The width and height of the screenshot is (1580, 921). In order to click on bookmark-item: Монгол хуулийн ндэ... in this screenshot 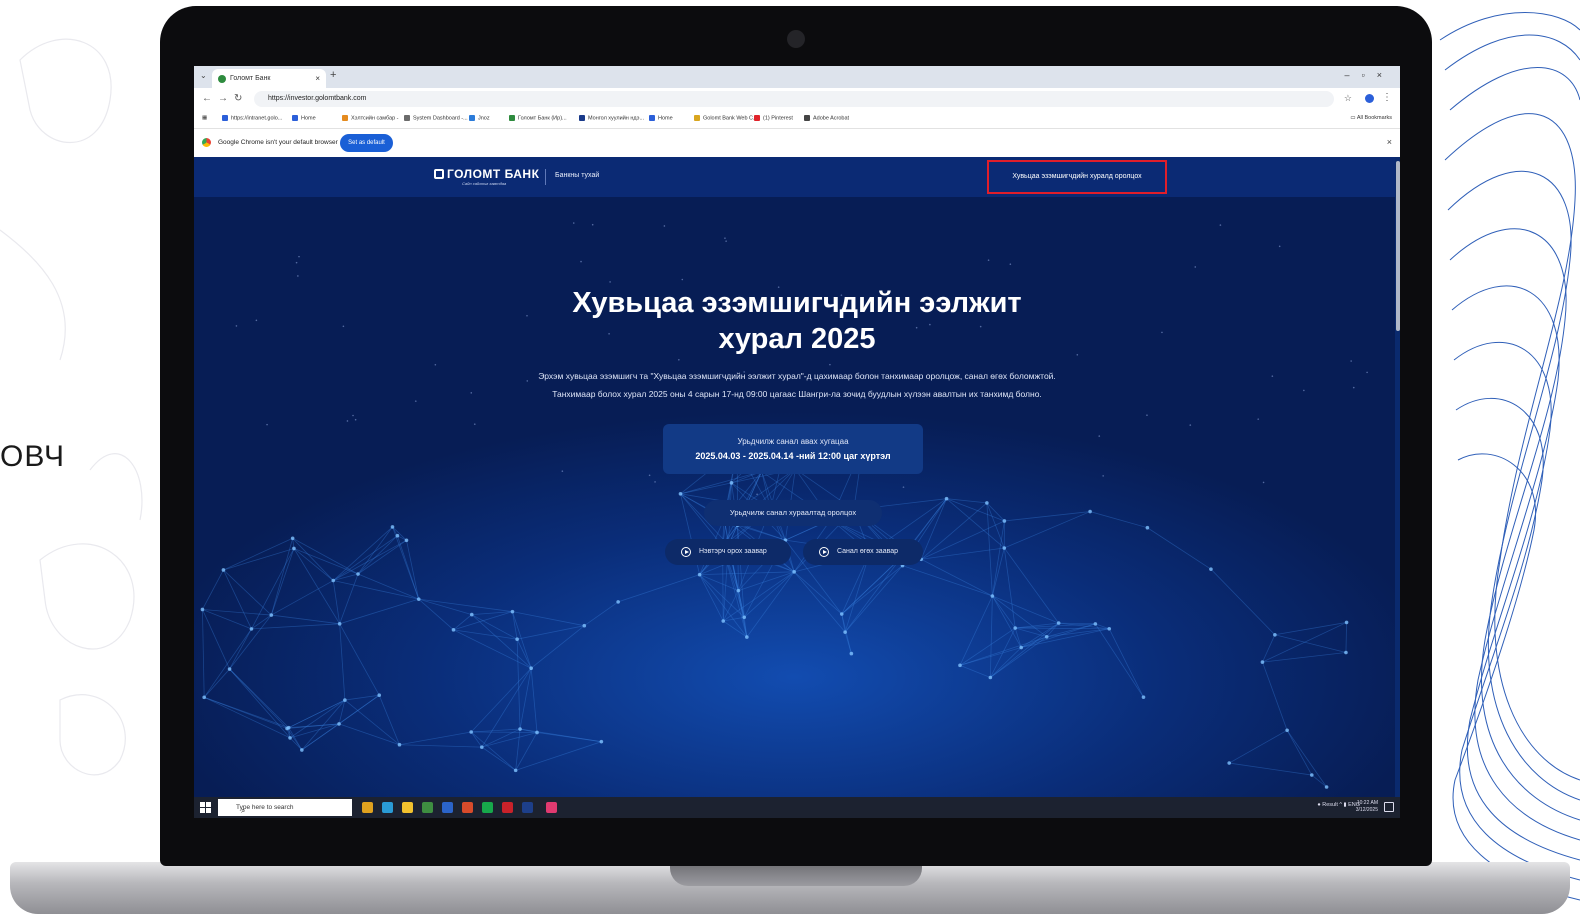, I will do `click(611, 118)`.